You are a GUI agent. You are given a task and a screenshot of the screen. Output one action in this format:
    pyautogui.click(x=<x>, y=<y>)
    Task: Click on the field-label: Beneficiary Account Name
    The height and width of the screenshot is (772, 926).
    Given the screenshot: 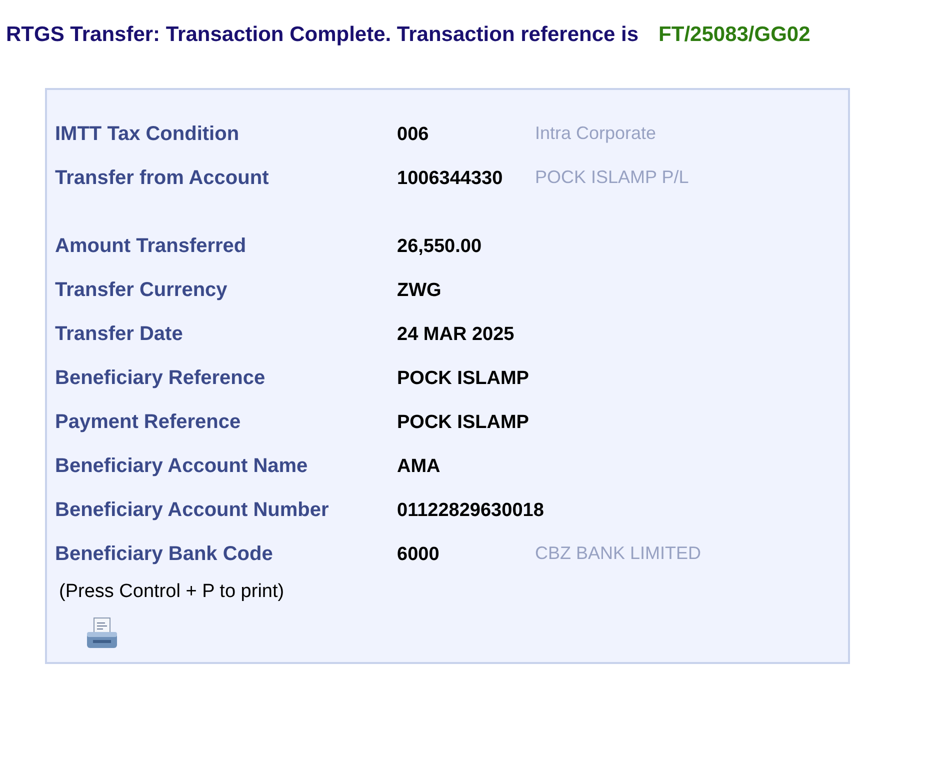 What is the action you would take?
    pyautogui.click(x=182, y=466)
    